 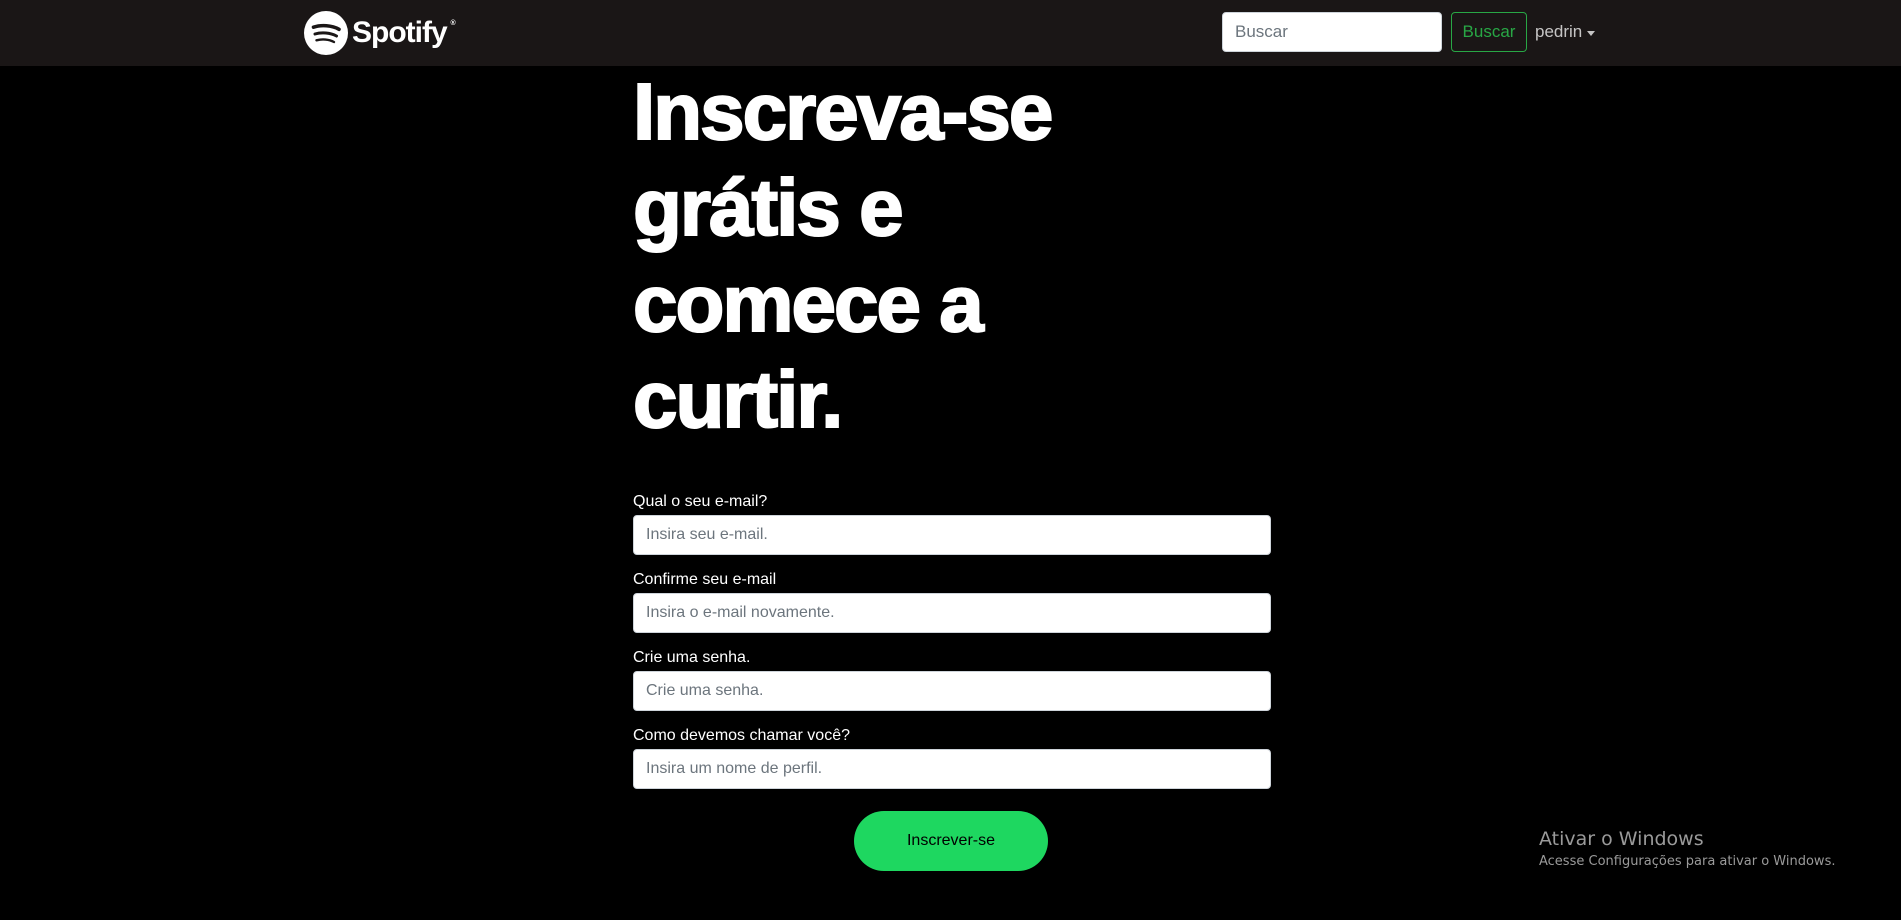 I want to click on profile-name-label: Como devemos chamar você?, so click(x=741, y=735).